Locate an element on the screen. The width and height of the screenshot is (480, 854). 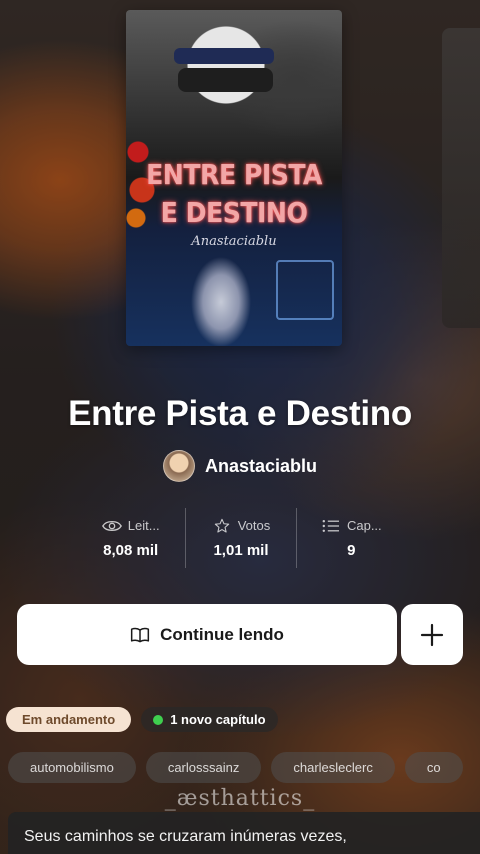
continue-reading-button: Continue lendo is located at coordinates (207, 634).